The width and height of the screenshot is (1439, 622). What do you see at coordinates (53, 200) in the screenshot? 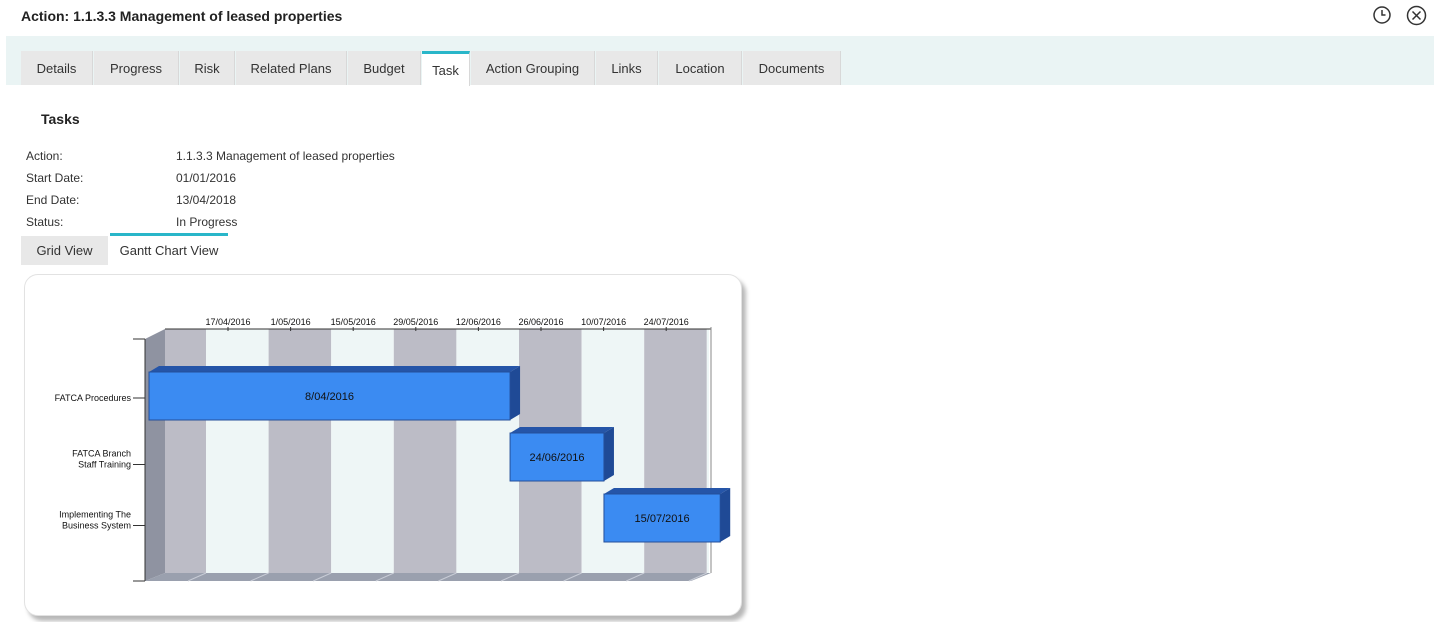
I see `end-date-label: End Date:` at bounding box center [53, 200].